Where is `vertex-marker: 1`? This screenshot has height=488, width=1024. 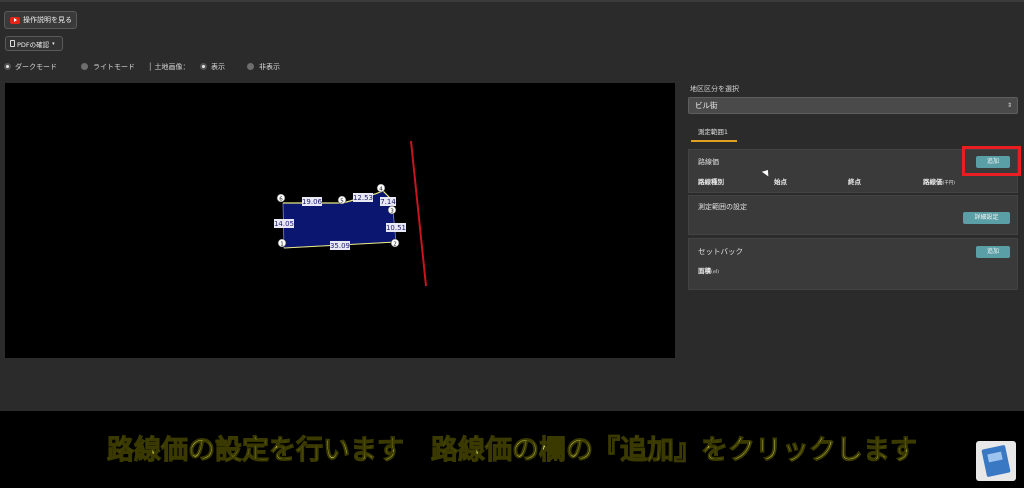
vertex-marker: 1 is located at coordinates (282, 243).